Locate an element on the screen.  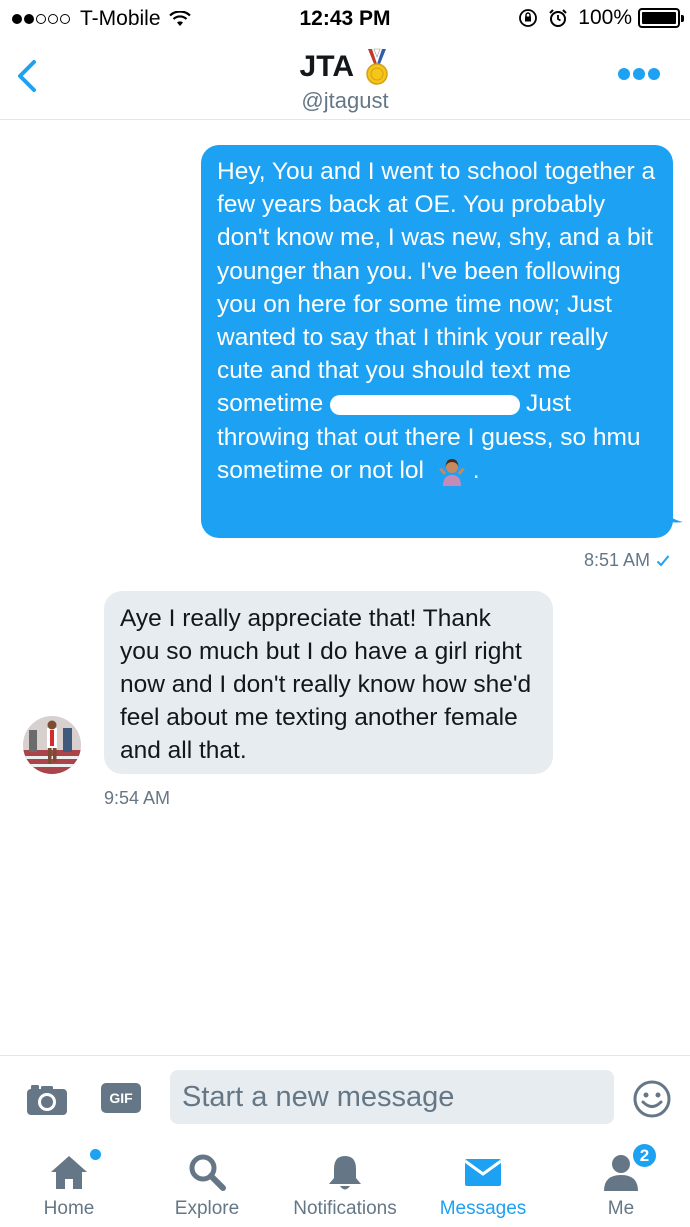
contact-info: JTA @jtagust is located at coordinates (345, 81).